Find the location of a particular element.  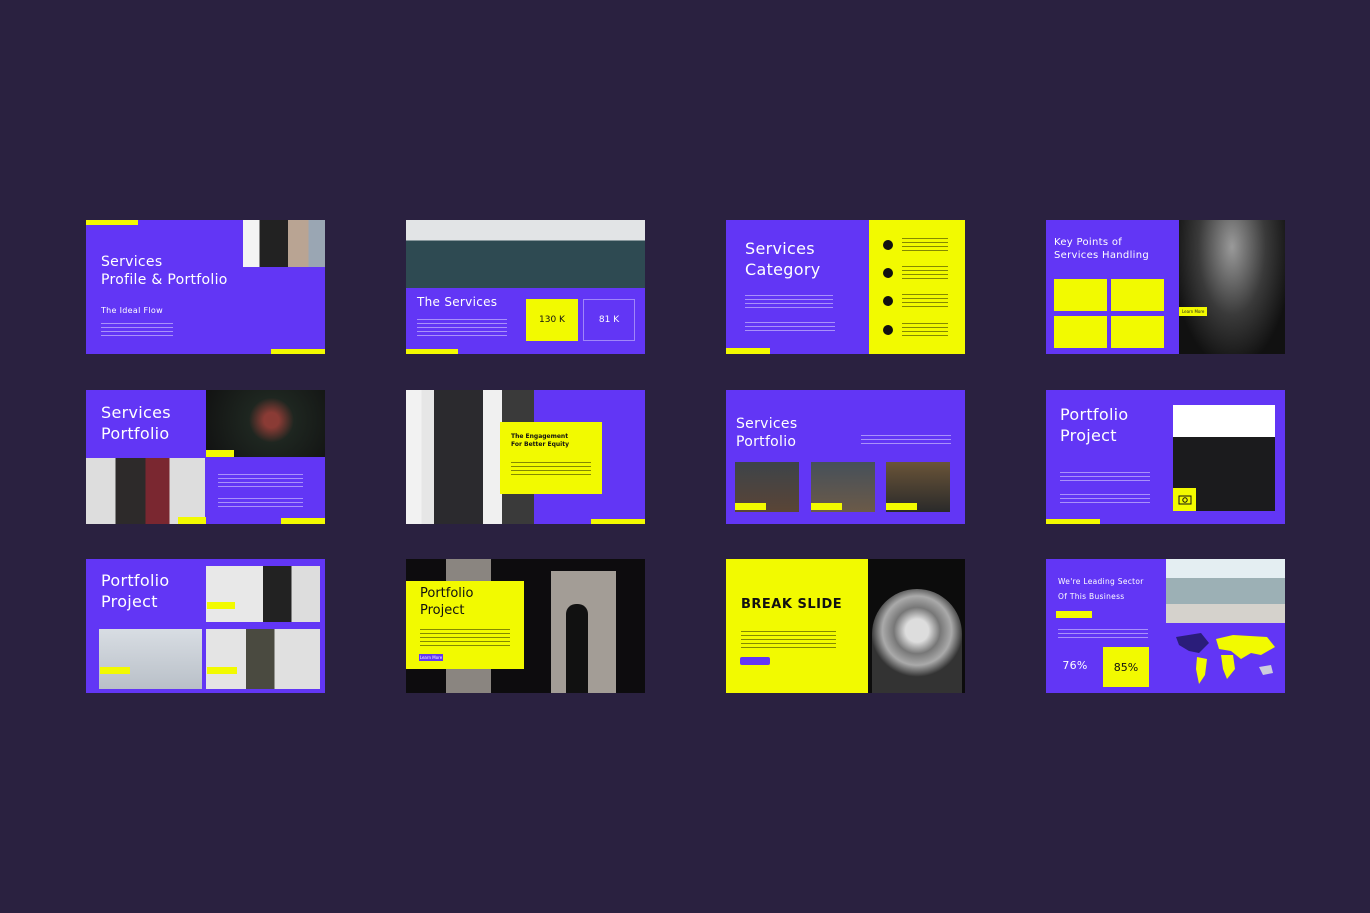

stat-1: 76% is located at coordinates (1075, 666).